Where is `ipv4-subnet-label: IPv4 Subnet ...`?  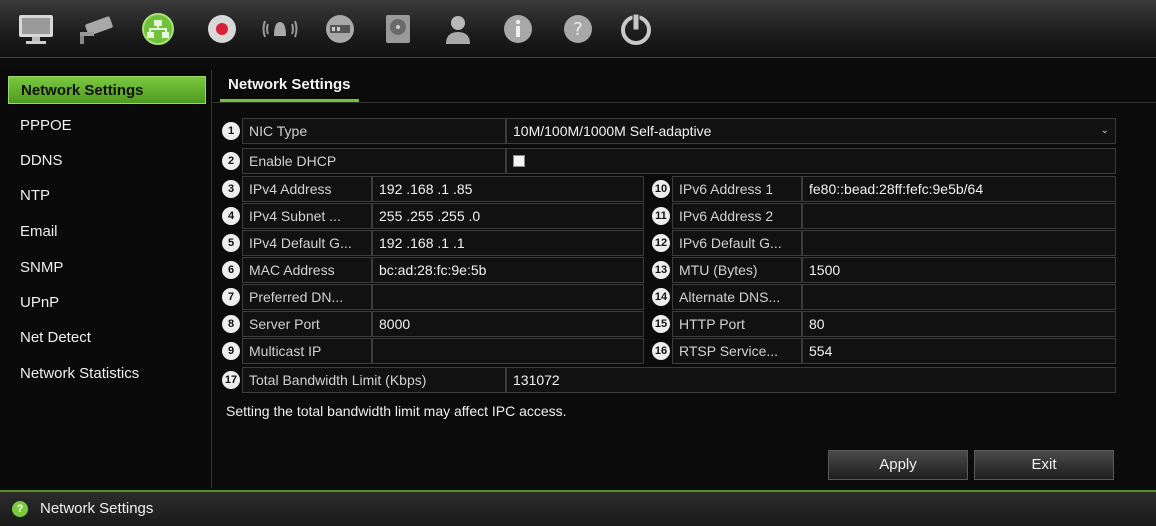 ipv4-subnet-label: IPv4 Subnet ... is located at coordinates (307, 216).